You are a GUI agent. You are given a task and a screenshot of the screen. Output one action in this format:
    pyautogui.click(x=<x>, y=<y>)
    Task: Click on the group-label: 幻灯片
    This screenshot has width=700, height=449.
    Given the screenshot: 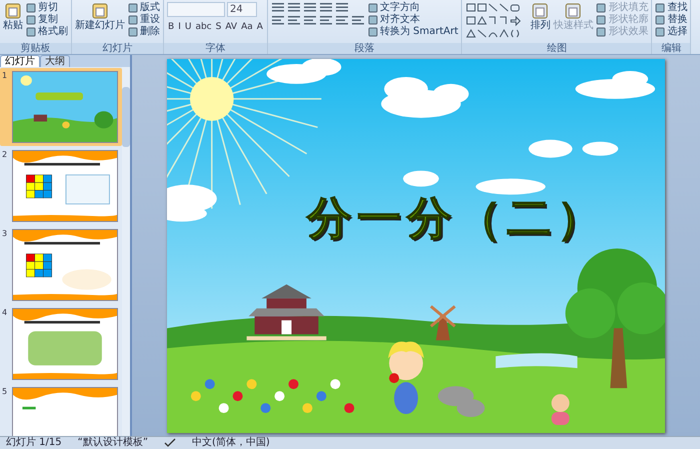 What is the action you would take?
    pyautogui.click(x=117, y=48)
    